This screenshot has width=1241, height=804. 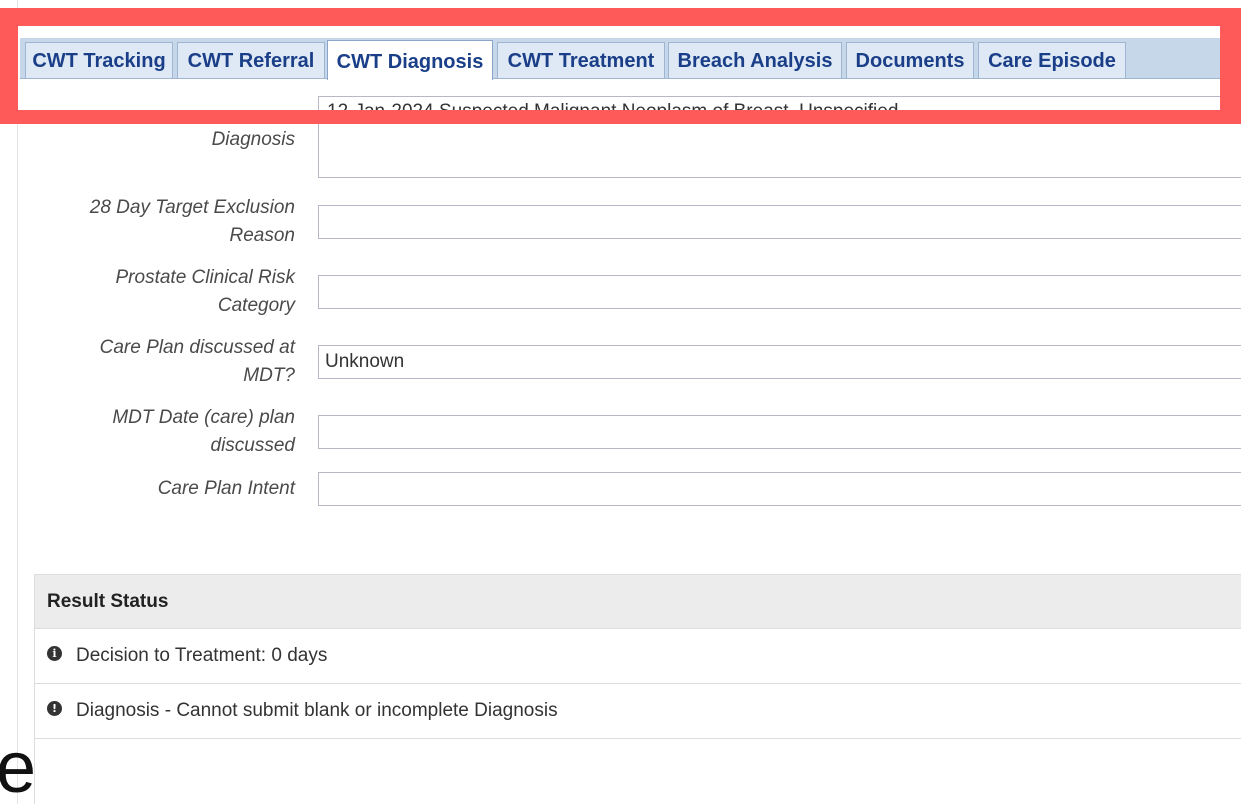 I want to click on target-exclusion-select, so click(x=779, y=222).